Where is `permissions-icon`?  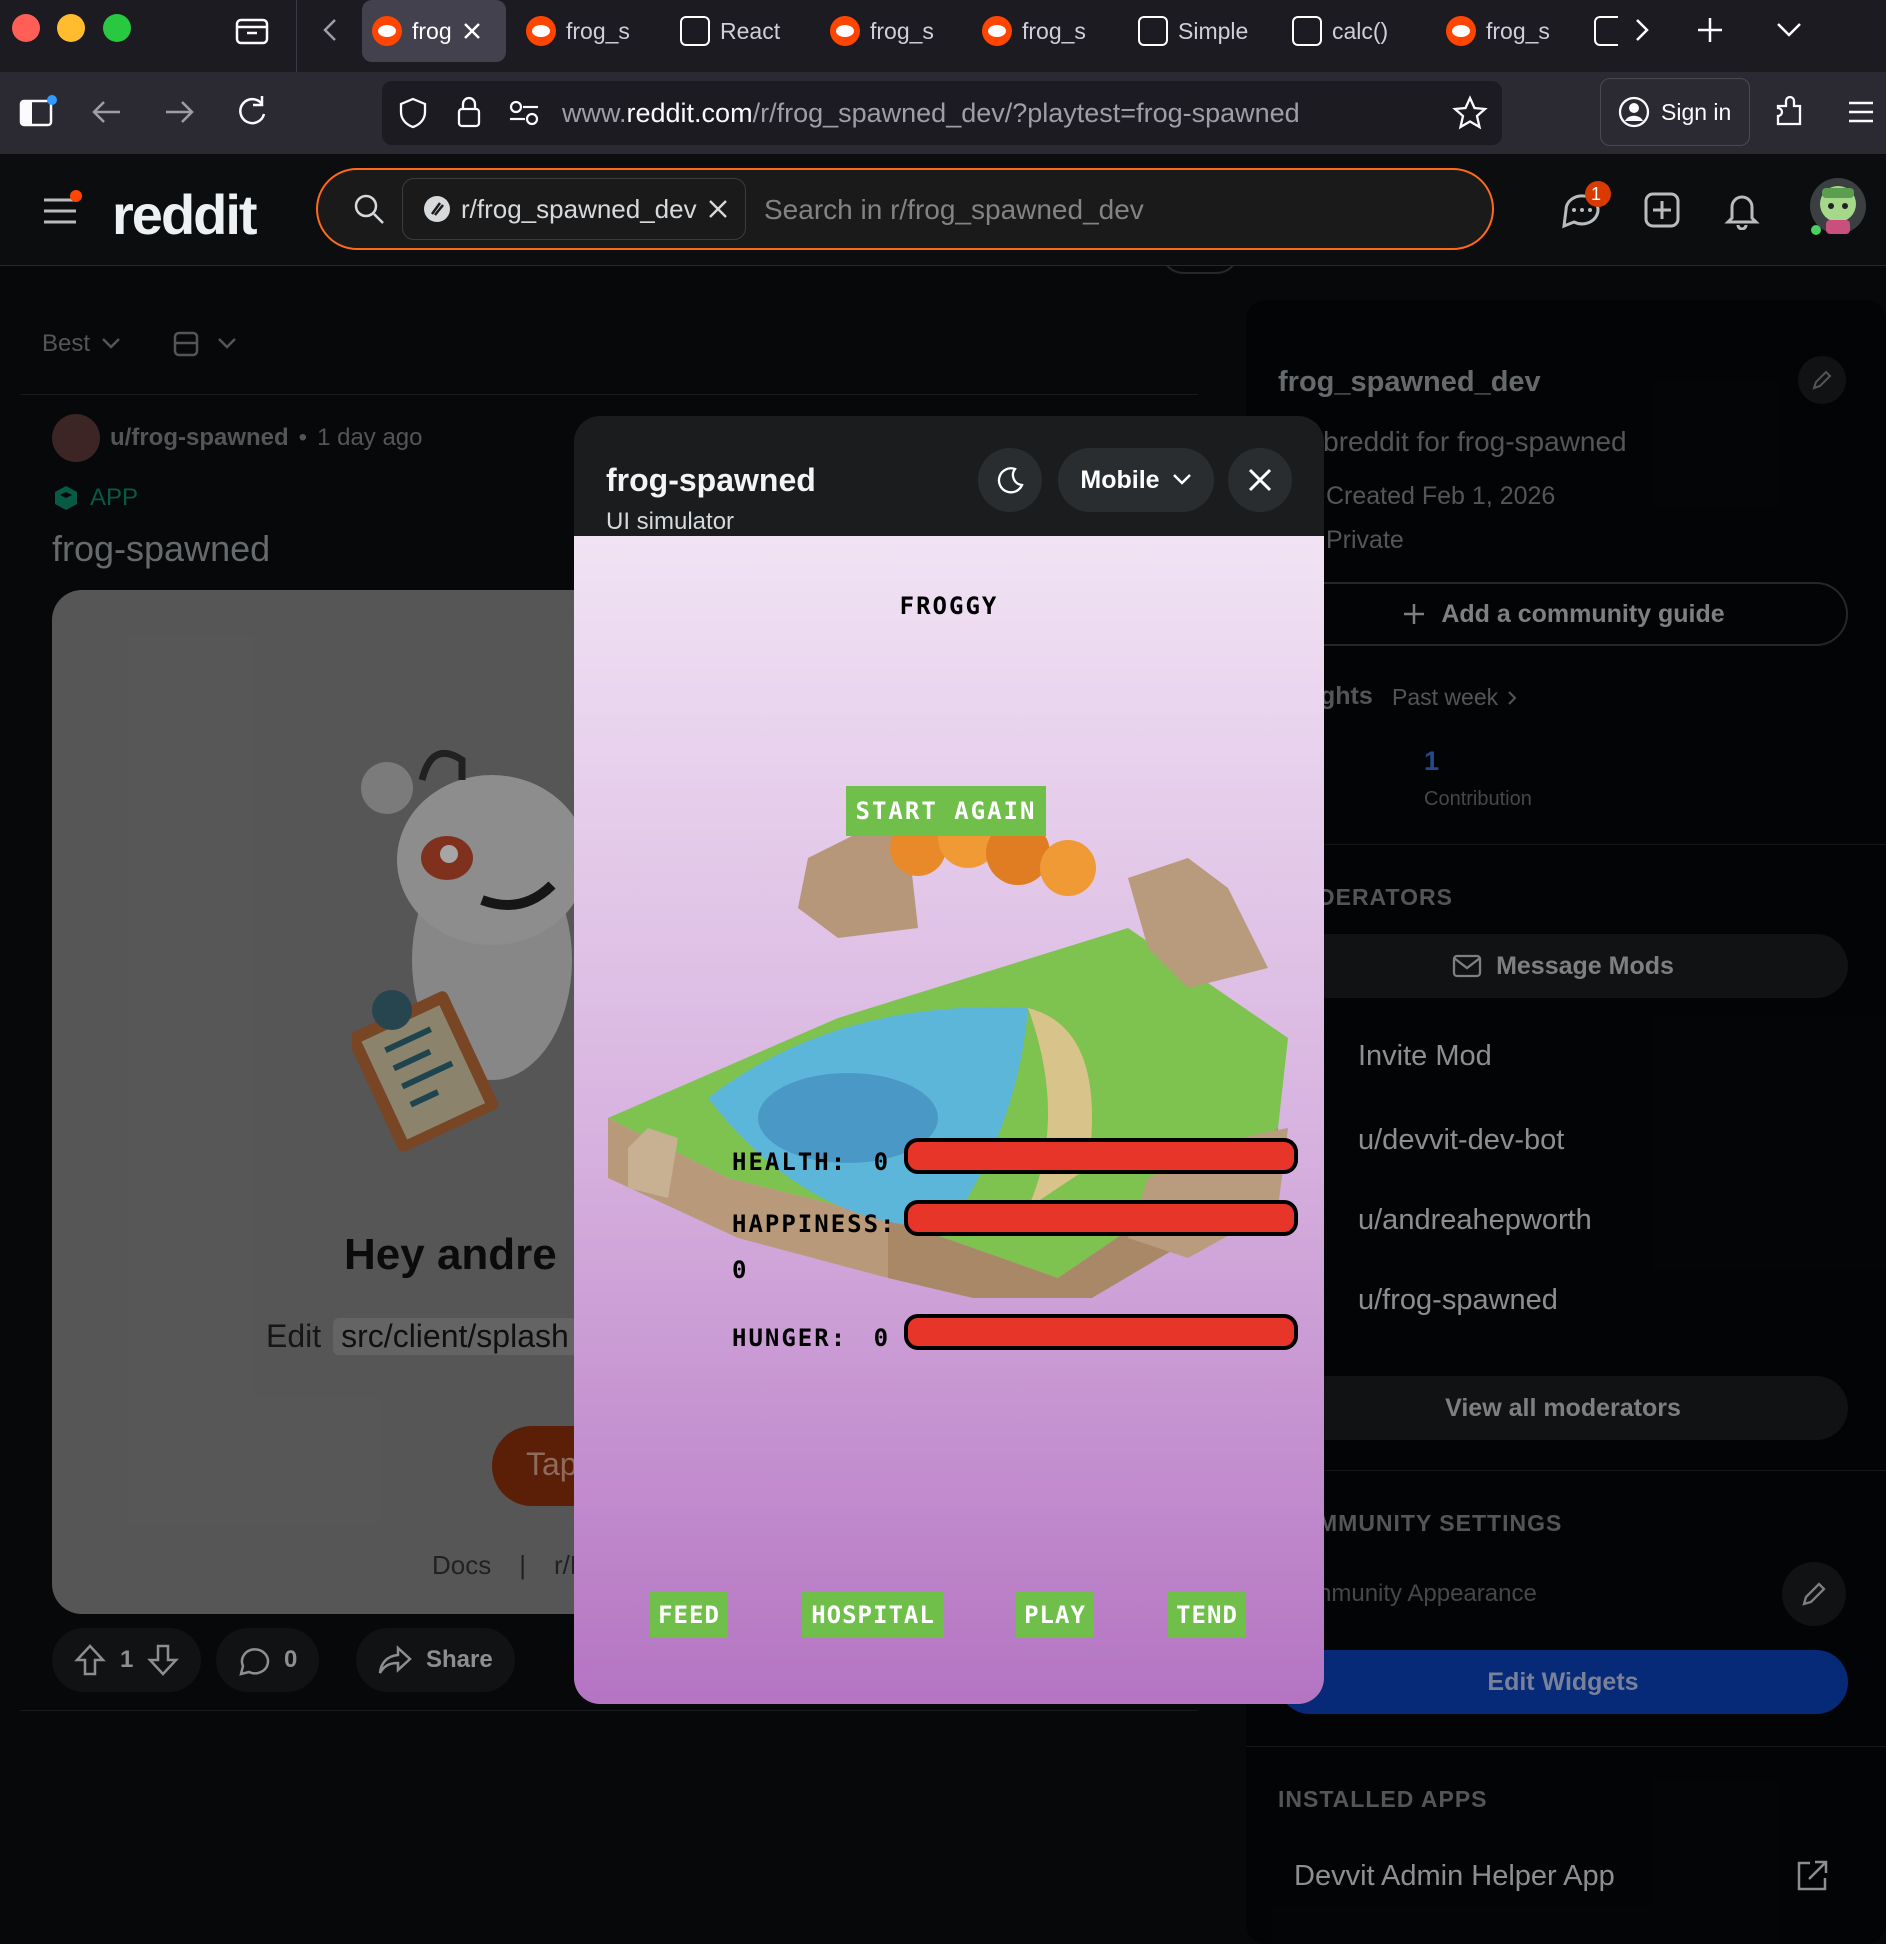 permissions-icon is located at coordinates (524, 113).